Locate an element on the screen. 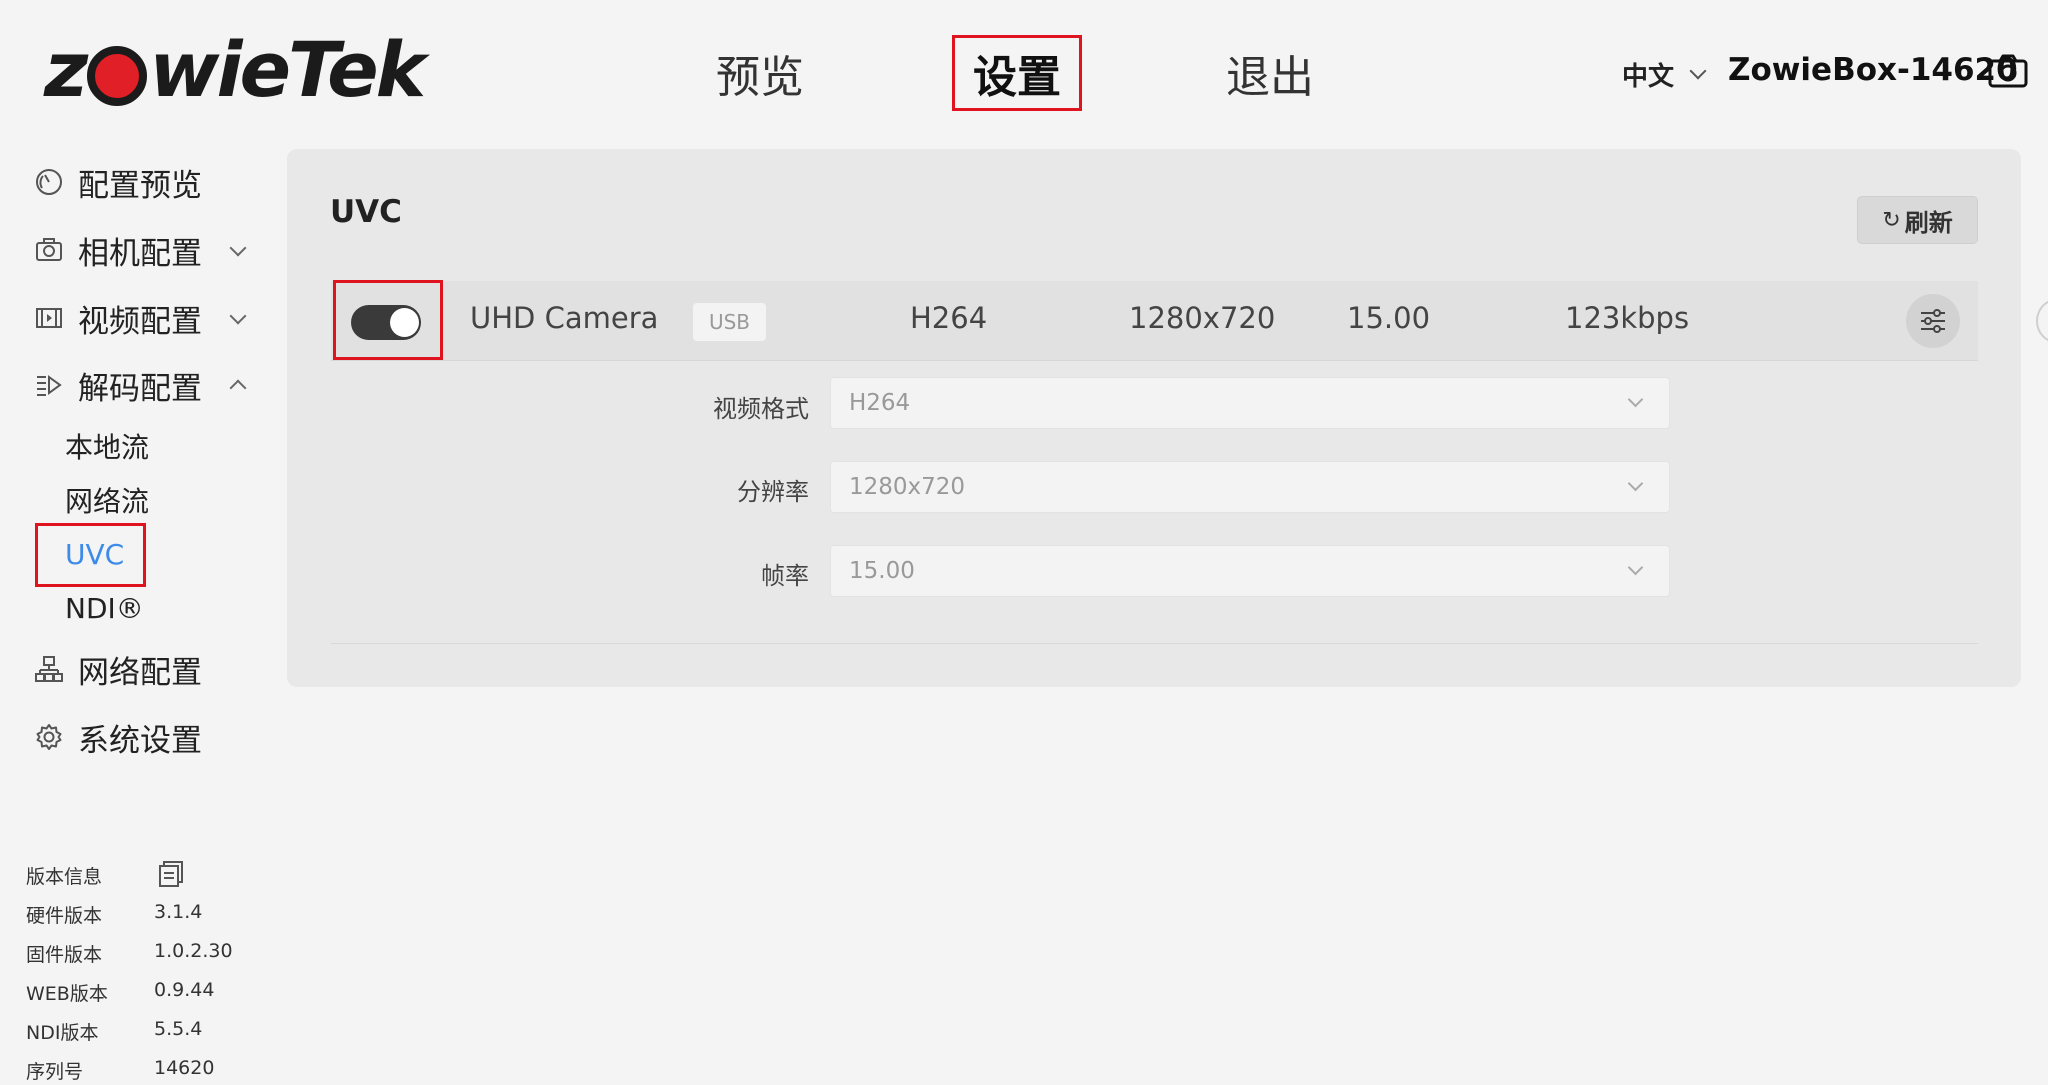 This screenshot has height=1085, width=2048. resolution-label: 分辨率 is located at coordinates (773, 492).